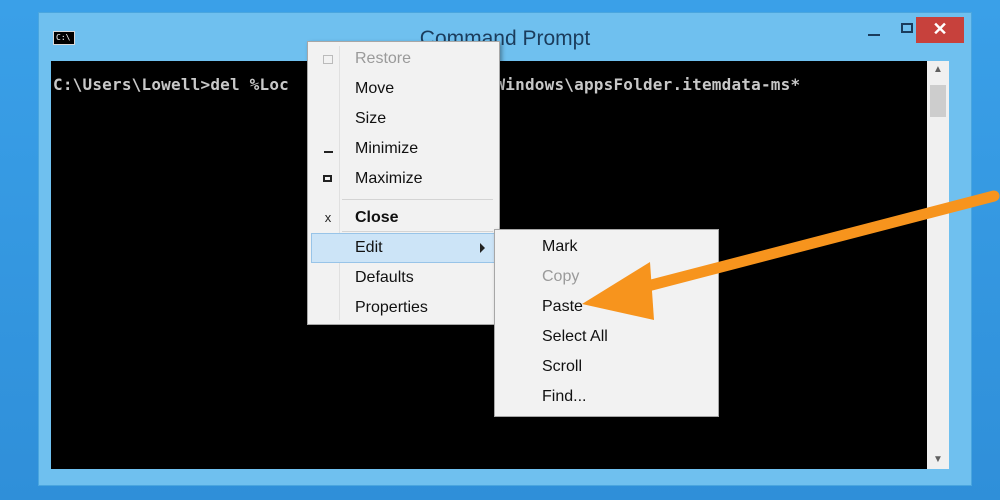 The image size is (1000, 500). What do you see at coordinates (371, 118) in the screenshot?
I see `menu-item-label: Size` at bounding box center [371, 118].